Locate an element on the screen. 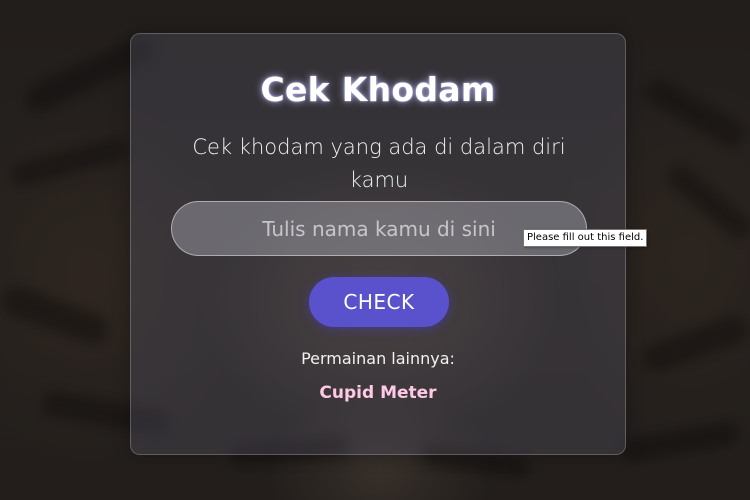 This screenshot has width=750, height=500. cupid-meter-link: Cupid Meter is located at coordinates (378, 393).